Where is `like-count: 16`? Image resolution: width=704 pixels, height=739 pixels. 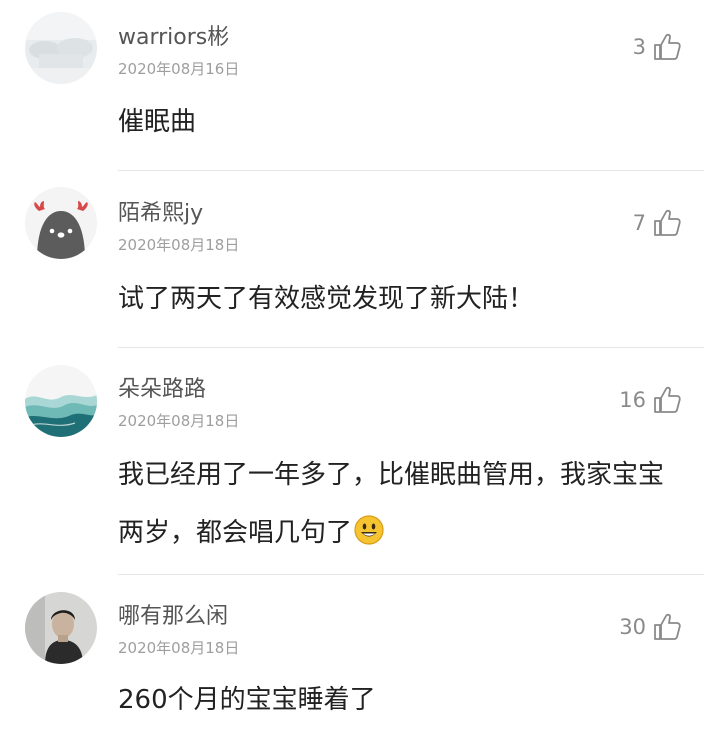
like-count: 16 is located at coordinates (632, 399).